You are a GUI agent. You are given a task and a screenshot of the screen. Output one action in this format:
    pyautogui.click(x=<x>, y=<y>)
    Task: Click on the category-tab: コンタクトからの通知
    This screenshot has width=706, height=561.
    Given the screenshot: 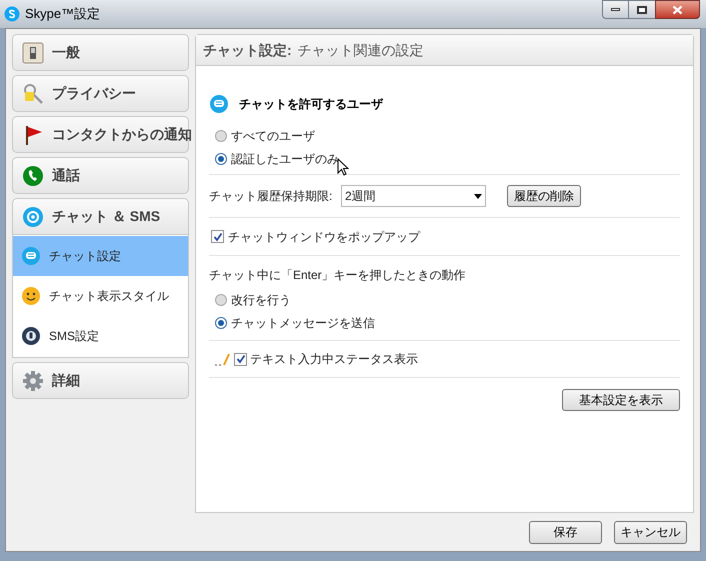 What is the action you would take?
    pyautogui.click(x=100, y=134)
    